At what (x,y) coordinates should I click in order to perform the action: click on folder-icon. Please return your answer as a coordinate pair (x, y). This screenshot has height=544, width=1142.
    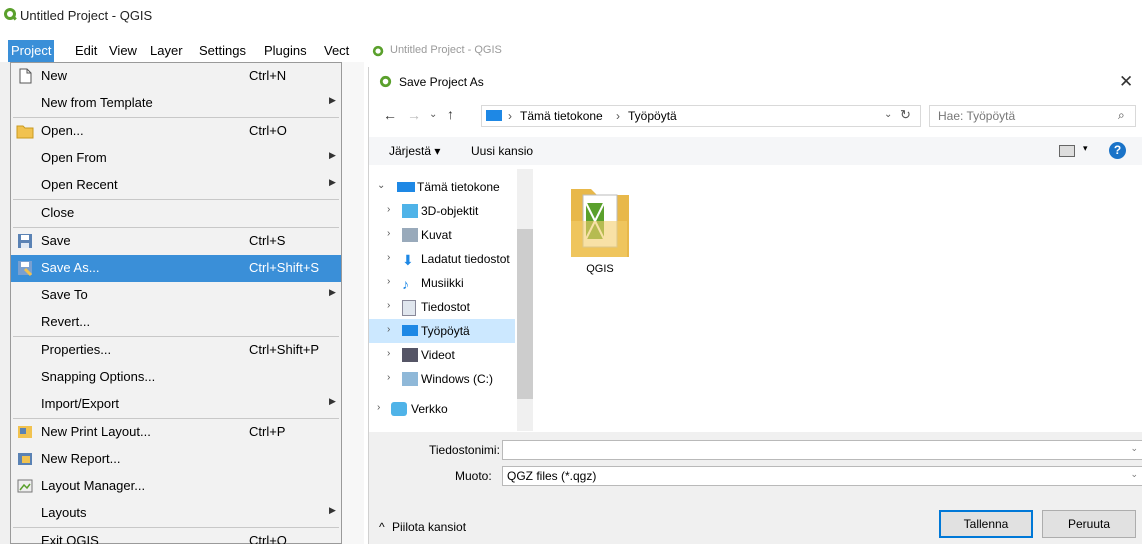
    Looking at the image, I should click on (600, 223).